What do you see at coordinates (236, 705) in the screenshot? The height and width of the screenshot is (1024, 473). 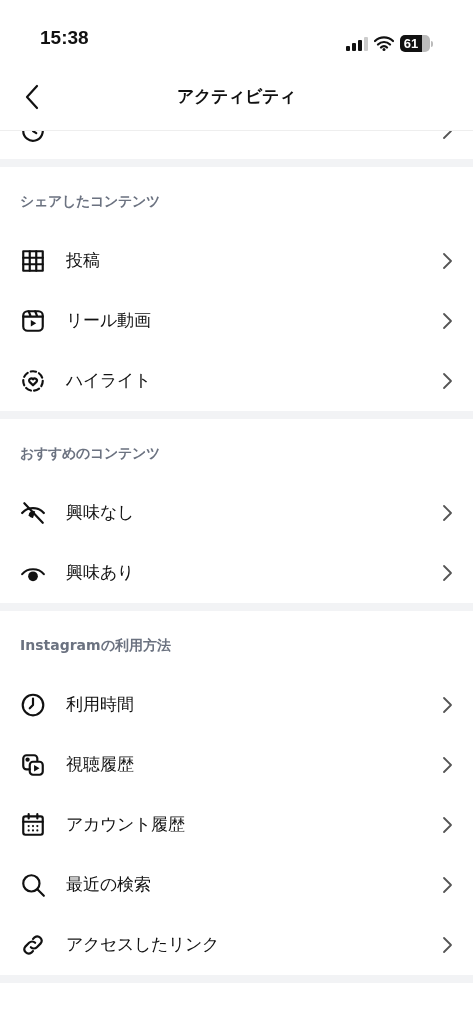 I see `menu-item: 利用時間` at bounding box center [236, 705].